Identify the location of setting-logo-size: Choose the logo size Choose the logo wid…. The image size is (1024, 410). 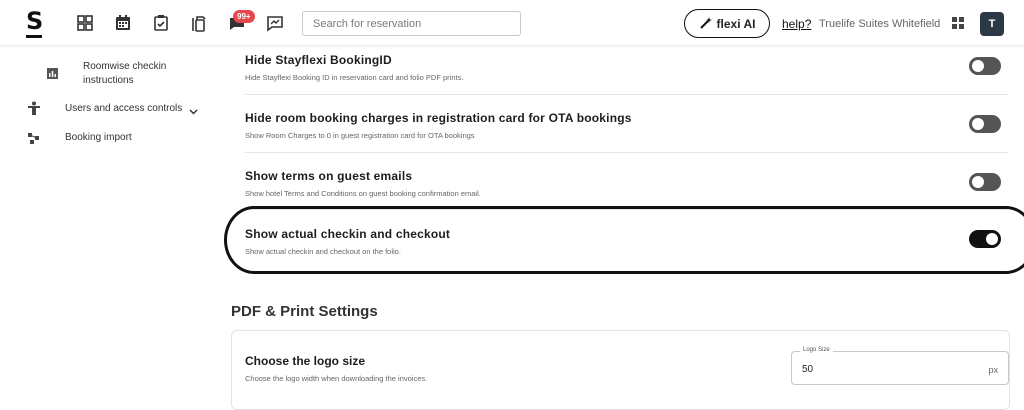
(336, 368).